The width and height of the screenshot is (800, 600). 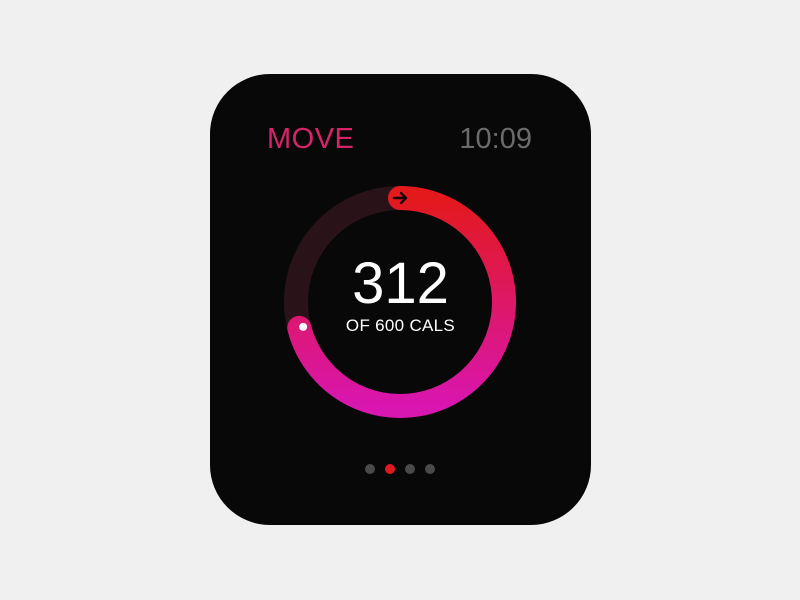 I want to click on page-indicator, so click(x=400, y=469).